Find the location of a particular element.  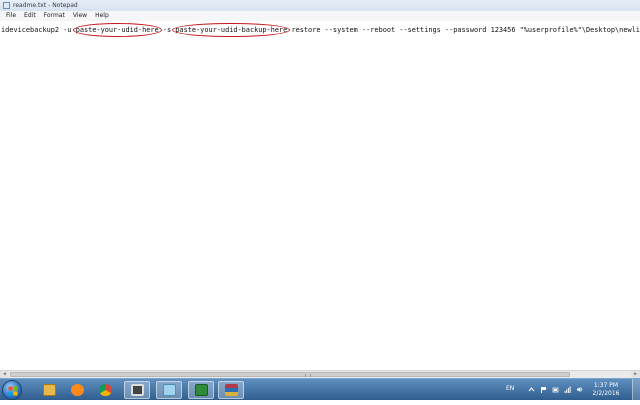

taskbar-chrome-button is located at coordinates (105, 390).